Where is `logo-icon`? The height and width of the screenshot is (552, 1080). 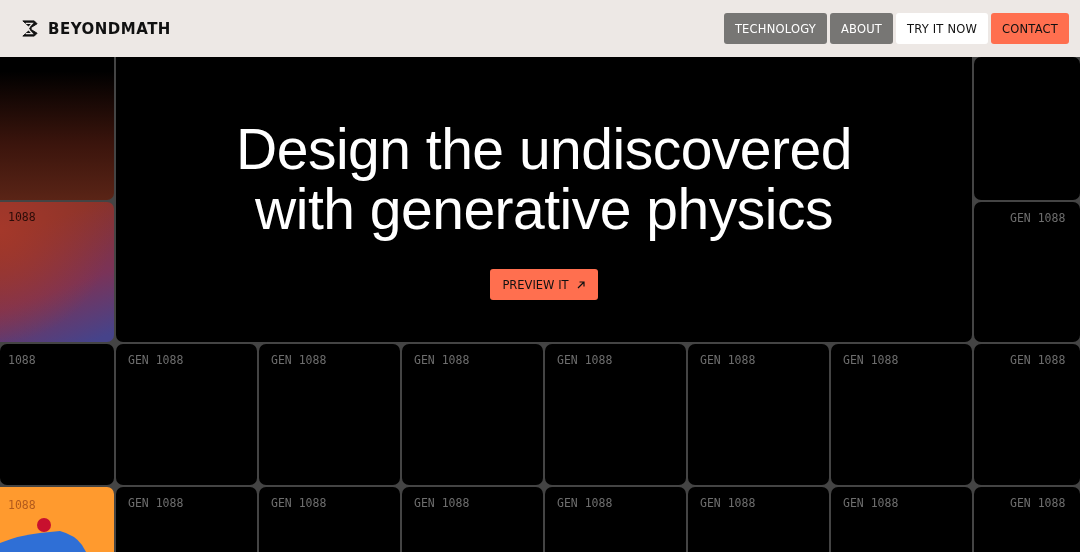 logo-icon is located at coordinates (29, 28).